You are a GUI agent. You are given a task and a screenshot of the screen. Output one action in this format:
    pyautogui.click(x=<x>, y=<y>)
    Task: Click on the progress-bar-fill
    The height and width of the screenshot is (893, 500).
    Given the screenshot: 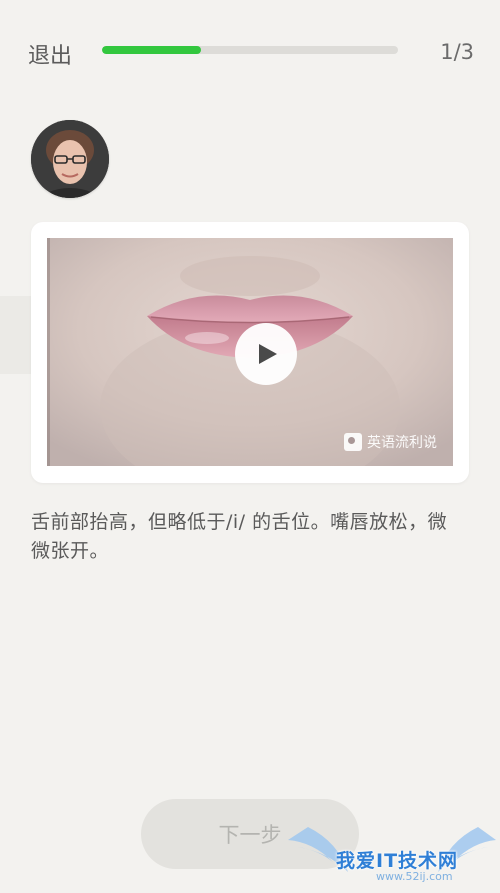 What is the action you would take?
    pyautogui.click(x=152, y=50)
    